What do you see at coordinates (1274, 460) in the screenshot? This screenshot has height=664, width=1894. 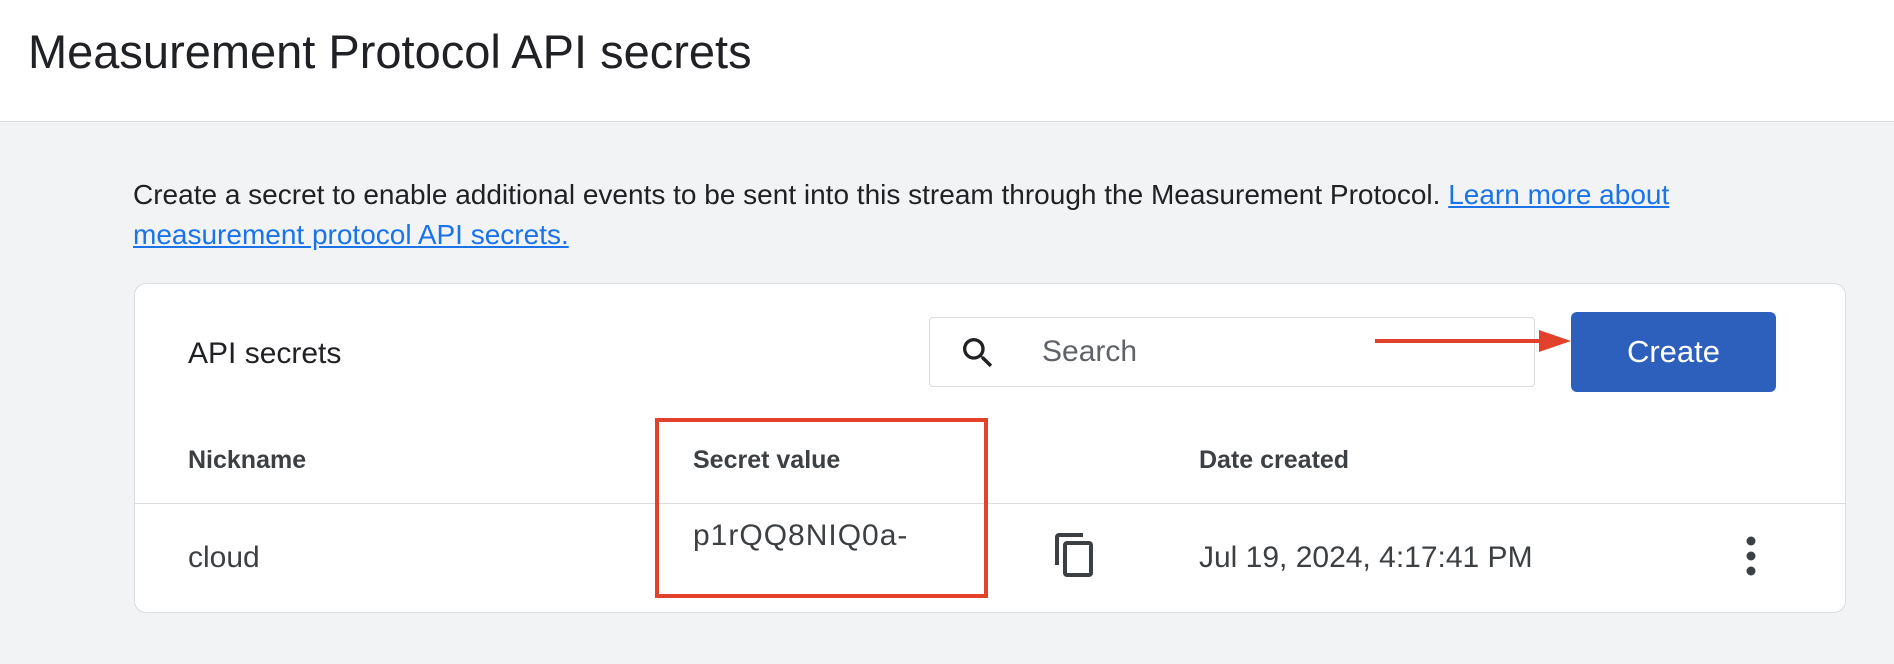 I see `column-header-date-created: Date created` at bounding box center [1274, 460].